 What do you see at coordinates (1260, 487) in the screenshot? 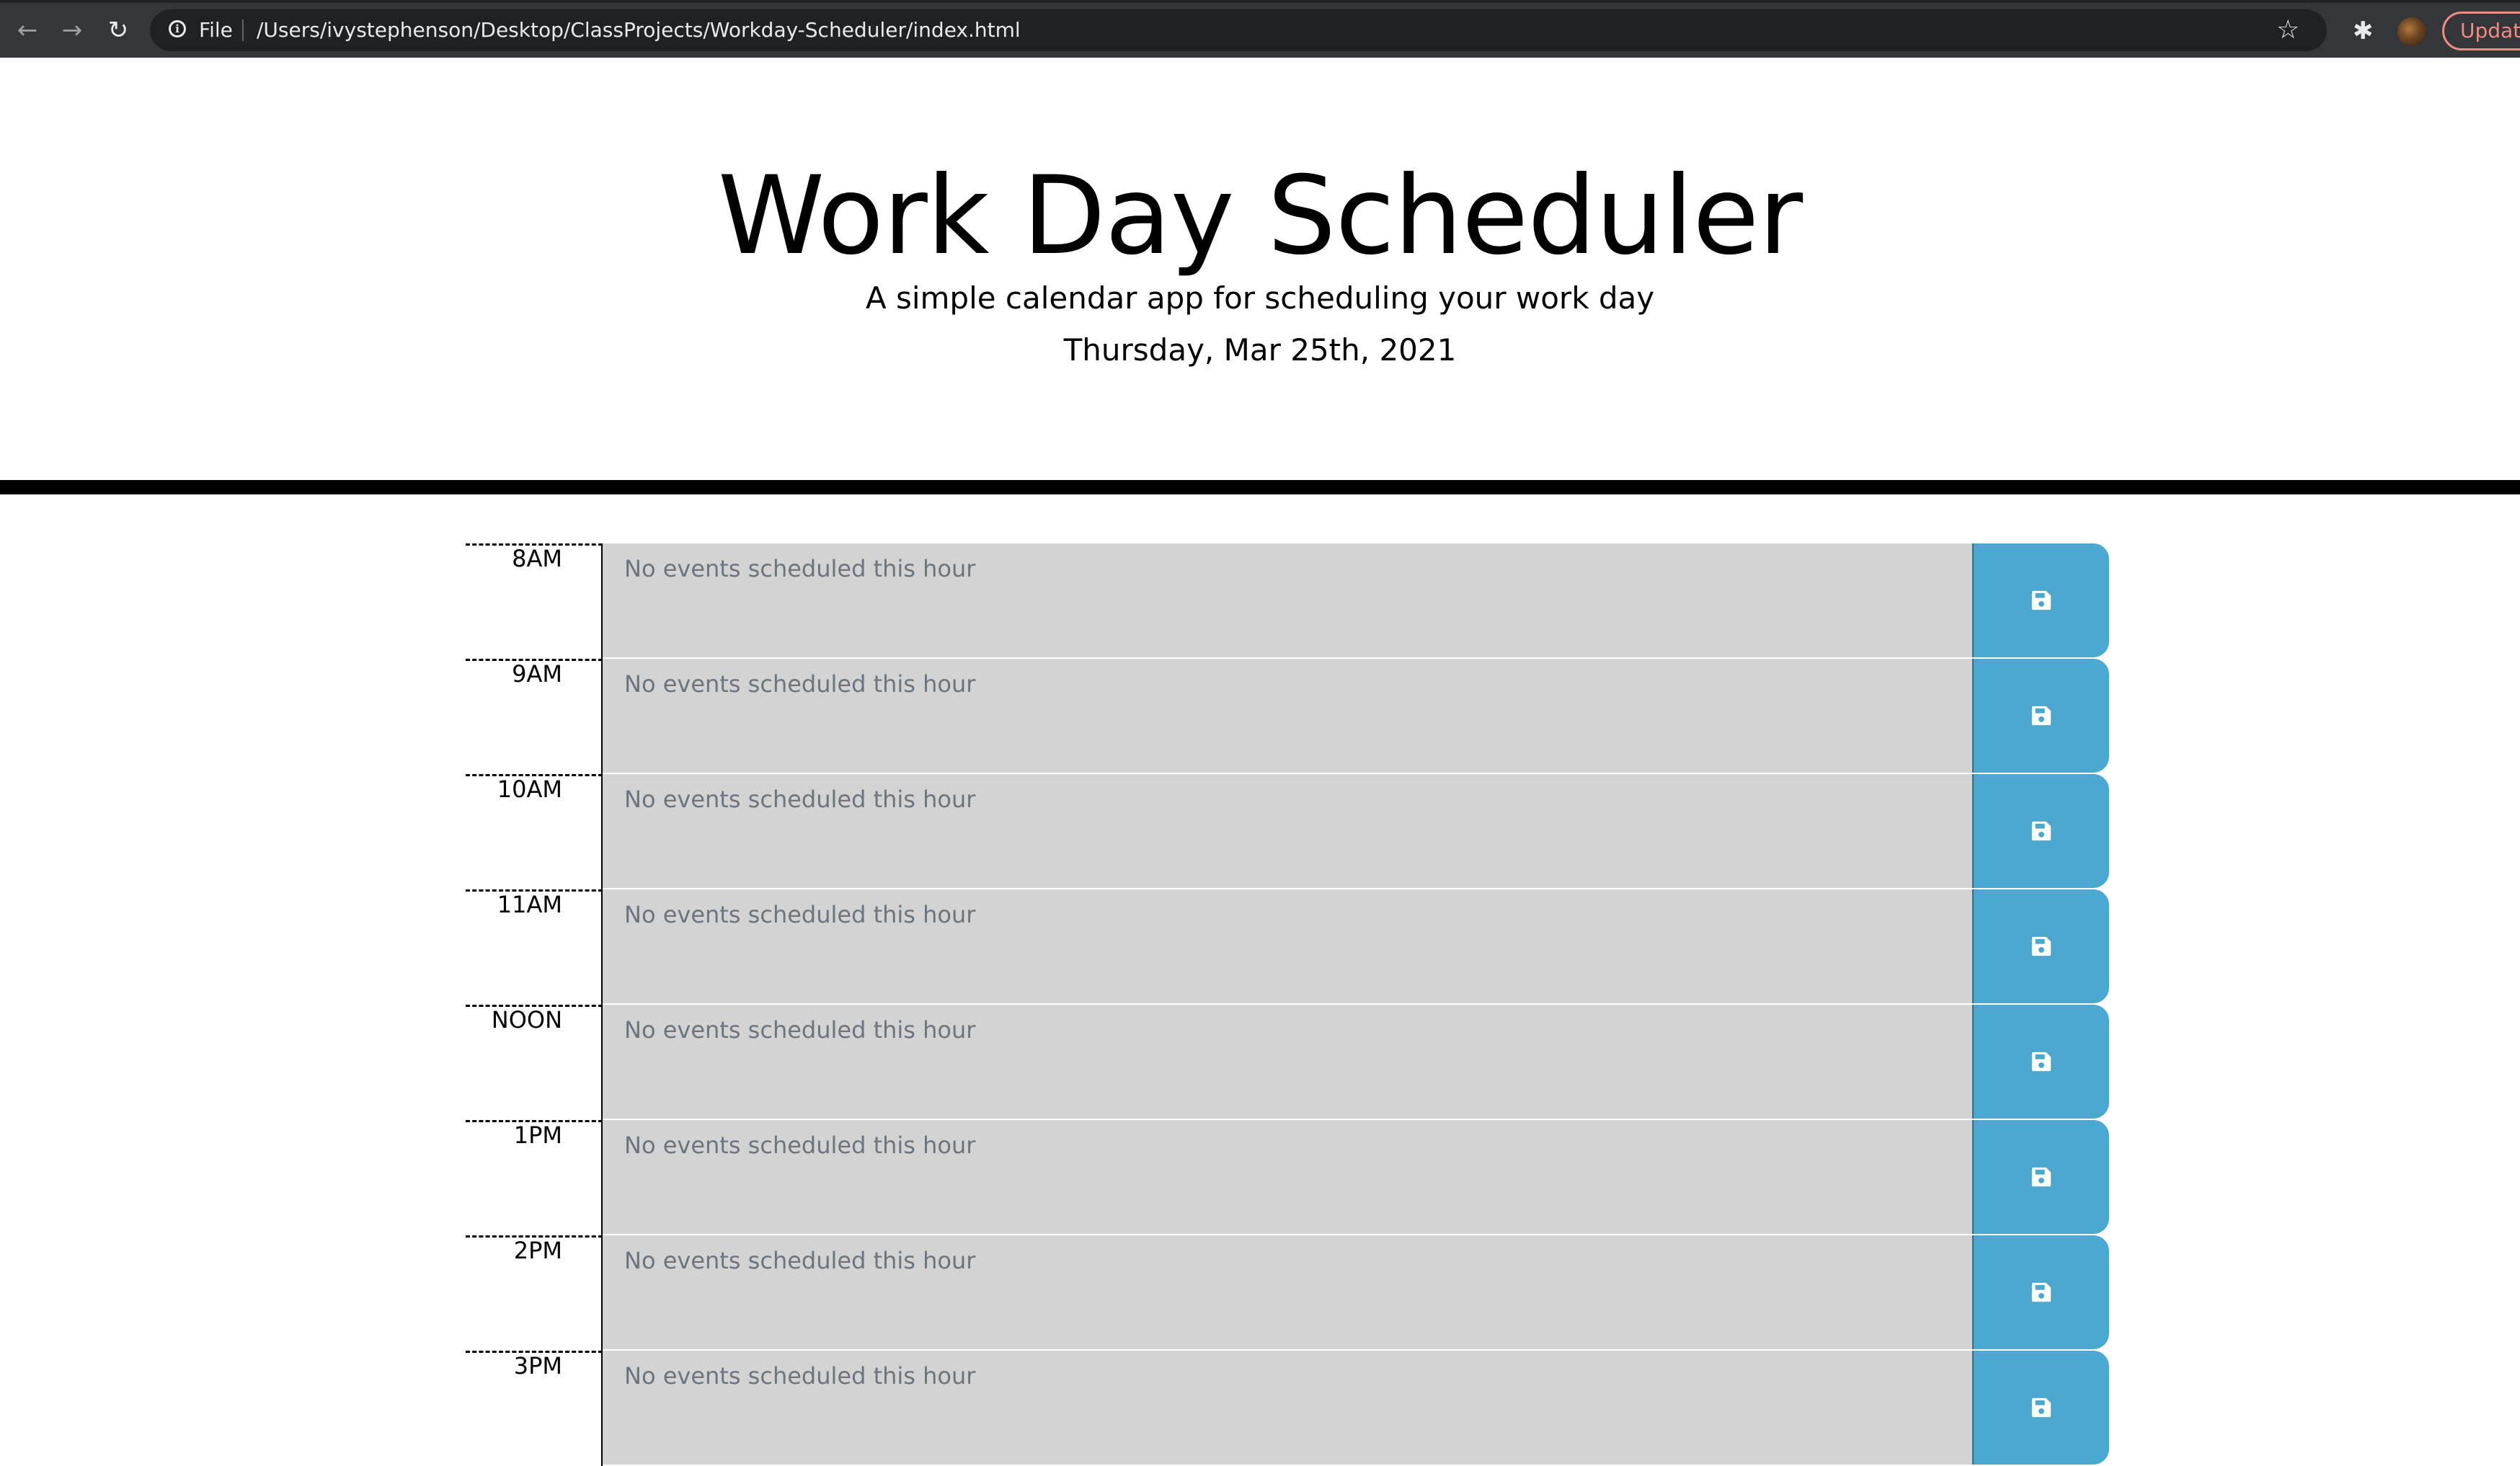
I see `header-divider` at bounding box center [1260, 487].